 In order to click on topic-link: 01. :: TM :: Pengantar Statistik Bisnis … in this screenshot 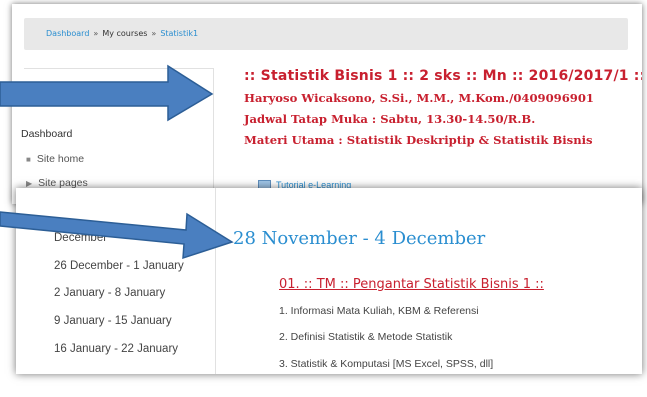, I will do `click(411, 284)`.